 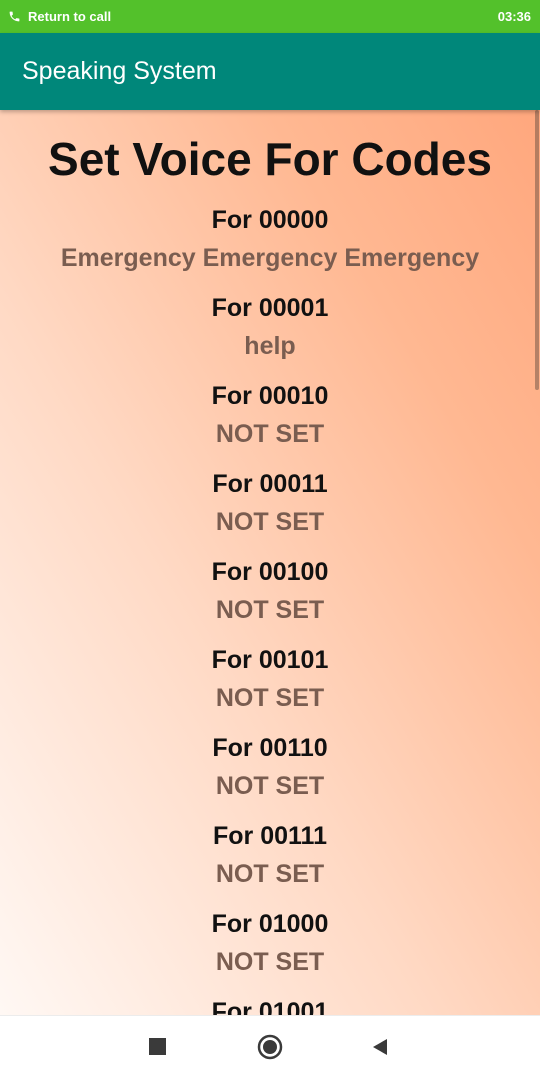 I want to click on code-item-00000: For 00000 Emergency Emergency Emergency, so click(x=270, y=246).